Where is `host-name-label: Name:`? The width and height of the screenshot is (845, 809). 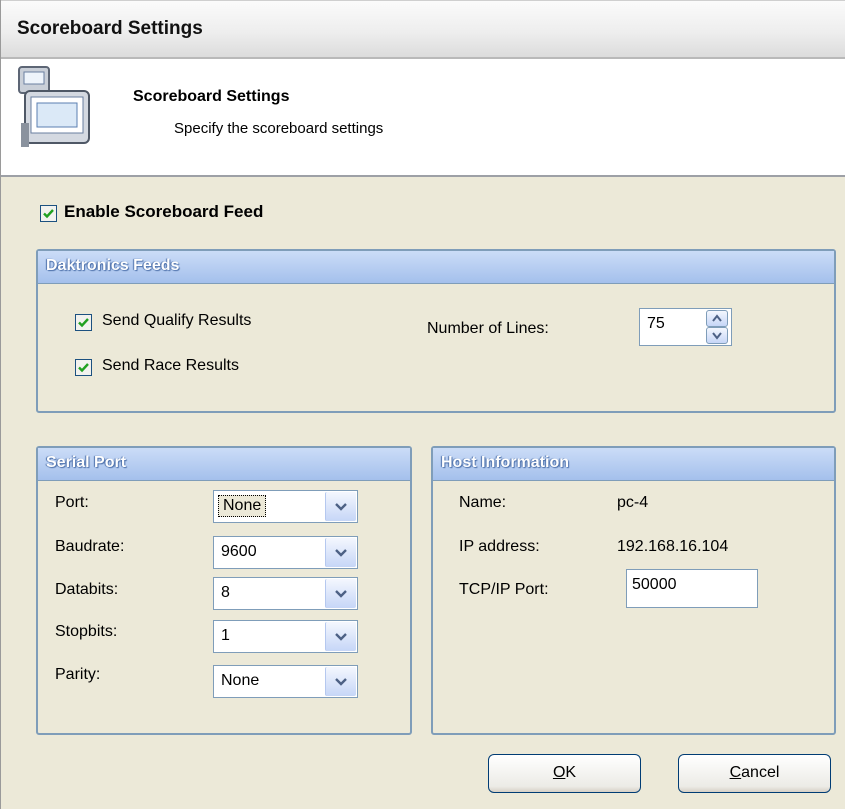 host-name-label: Name: is located at coordinates (483, 502).